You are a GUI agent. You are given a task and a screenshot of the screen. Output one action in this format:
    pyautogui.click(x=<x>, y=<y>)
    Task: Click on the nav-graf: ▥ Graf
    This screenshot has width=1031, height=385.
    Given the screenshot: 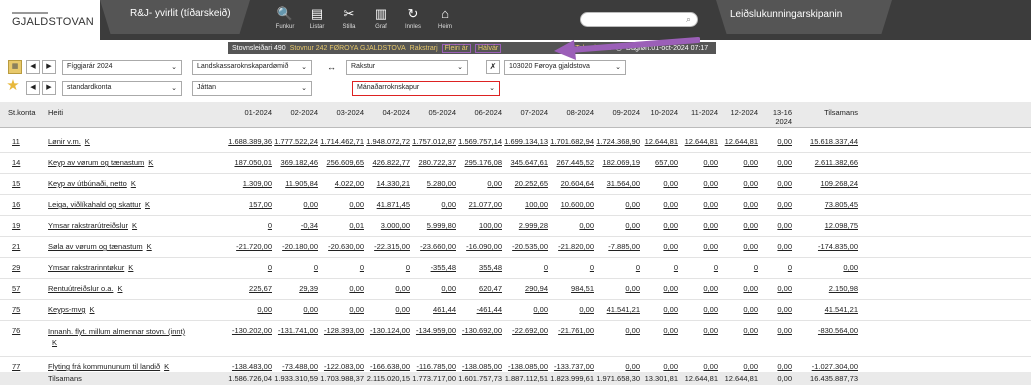 What is the action you would take?
    pyautogui.click(x=381, y=21)
    